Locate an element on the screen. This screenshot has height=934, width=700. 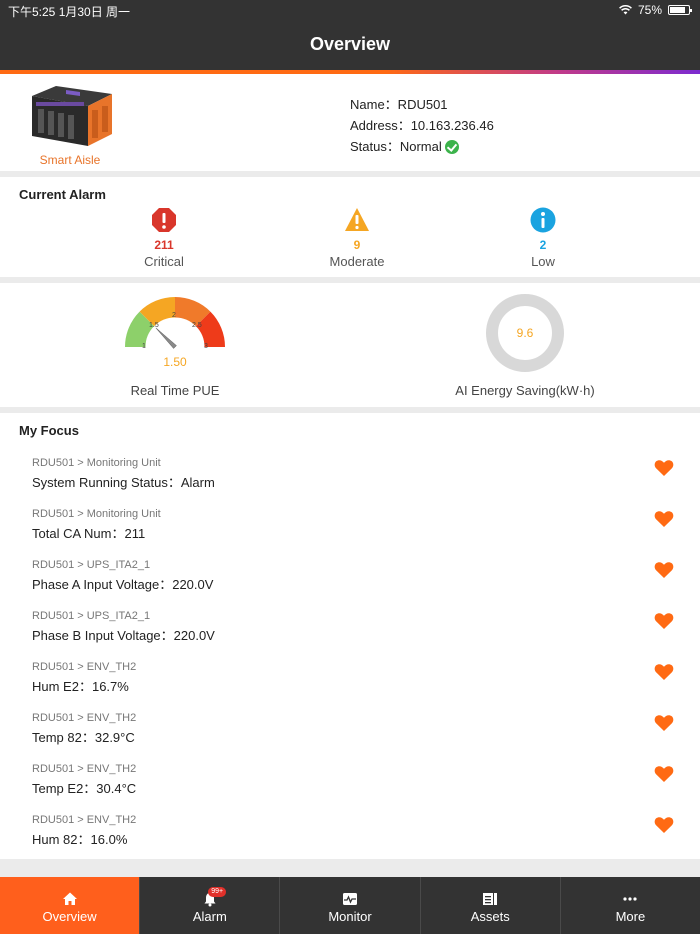
device-name: Name：RDU501 is located at coordinates (399, 104).